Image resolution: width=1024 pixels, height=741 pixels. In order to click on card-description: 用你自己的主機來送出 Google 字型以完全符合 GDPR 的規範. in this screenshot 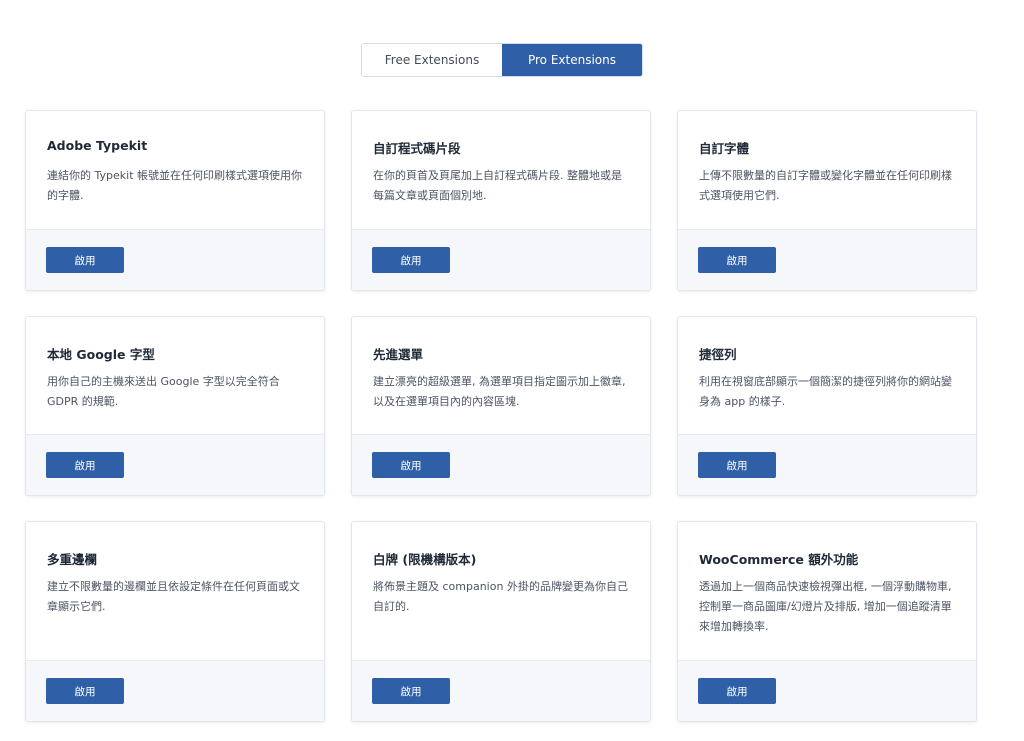, I will do `click(163, 391)`.